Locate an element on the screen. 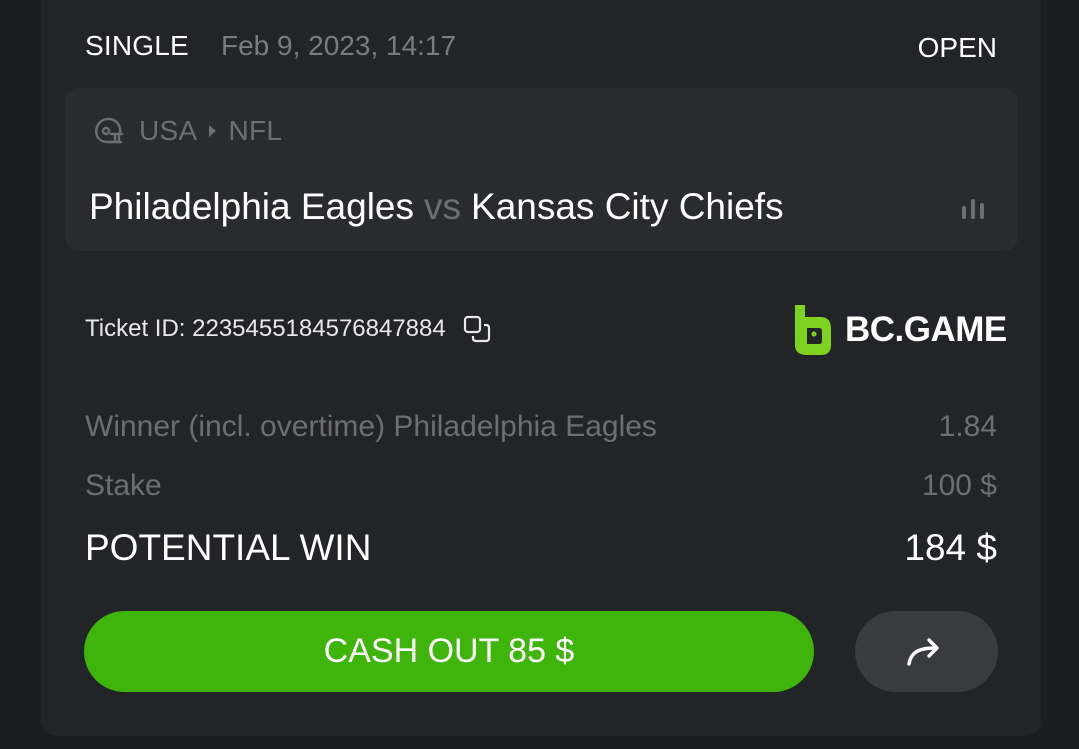 The width and height of the screenshot is (1079, 749). vs-label: vs is located at coordinates (443, 206).